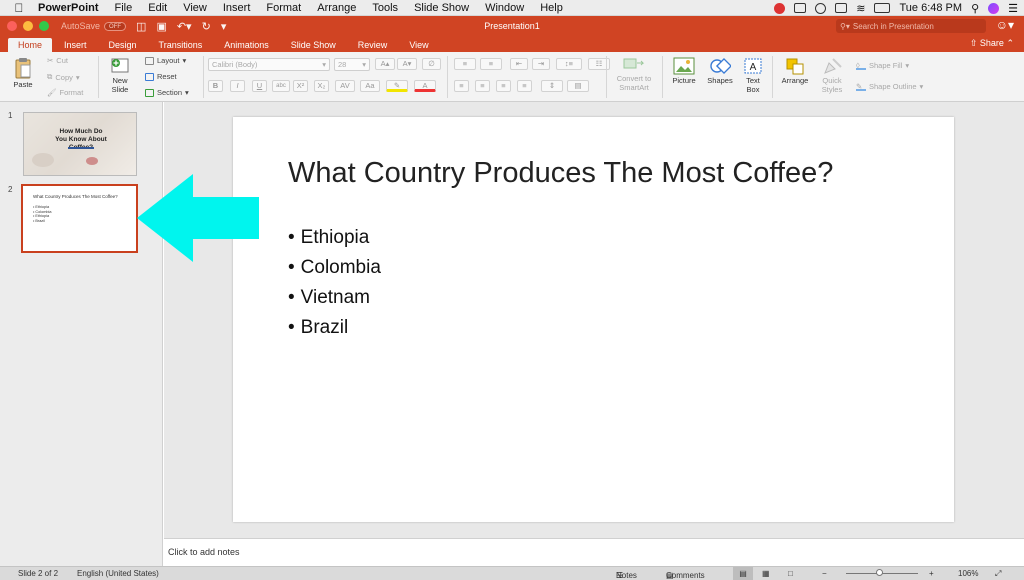 The image size is (1024, 580). I want to click on airplay-icon, so click(841, 8).